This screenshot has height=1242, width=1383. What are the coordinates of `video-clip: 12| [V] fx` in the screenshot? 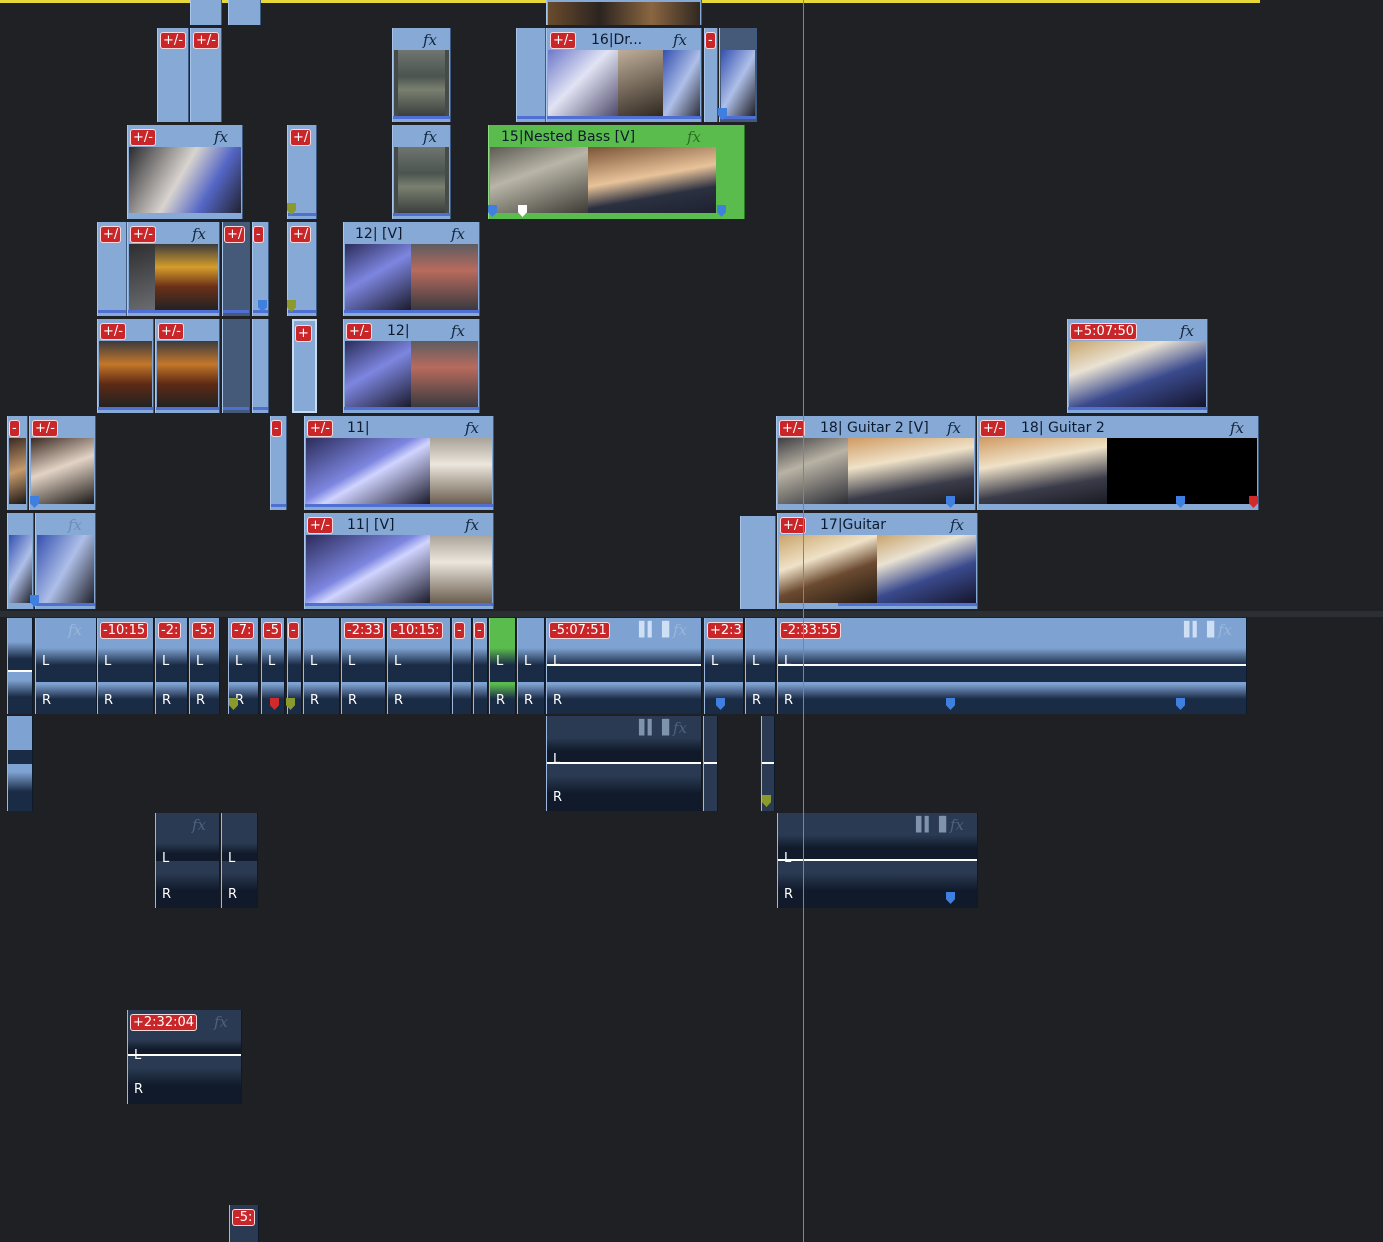 It's located at (411, 269).